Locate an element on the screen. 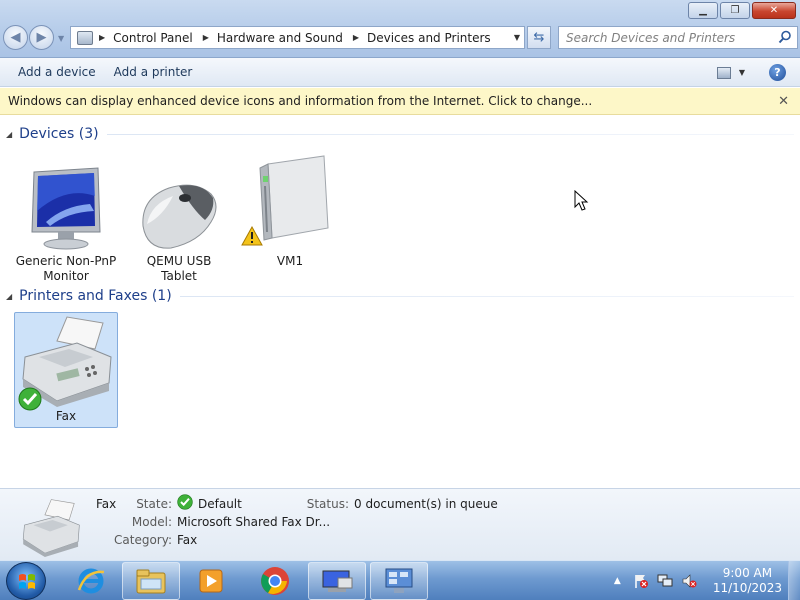  taskbar-chrome is located at coordinates (275, 581).